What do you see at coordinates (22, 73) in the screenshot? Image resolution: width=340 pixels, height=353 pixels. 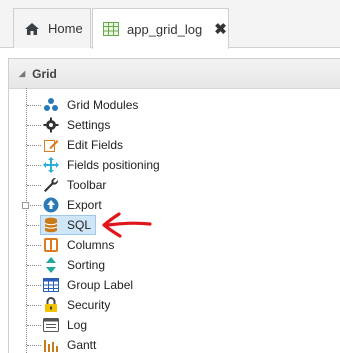 I see `collapse-triangle-icon: ◢` at bounding box center [22, 73].